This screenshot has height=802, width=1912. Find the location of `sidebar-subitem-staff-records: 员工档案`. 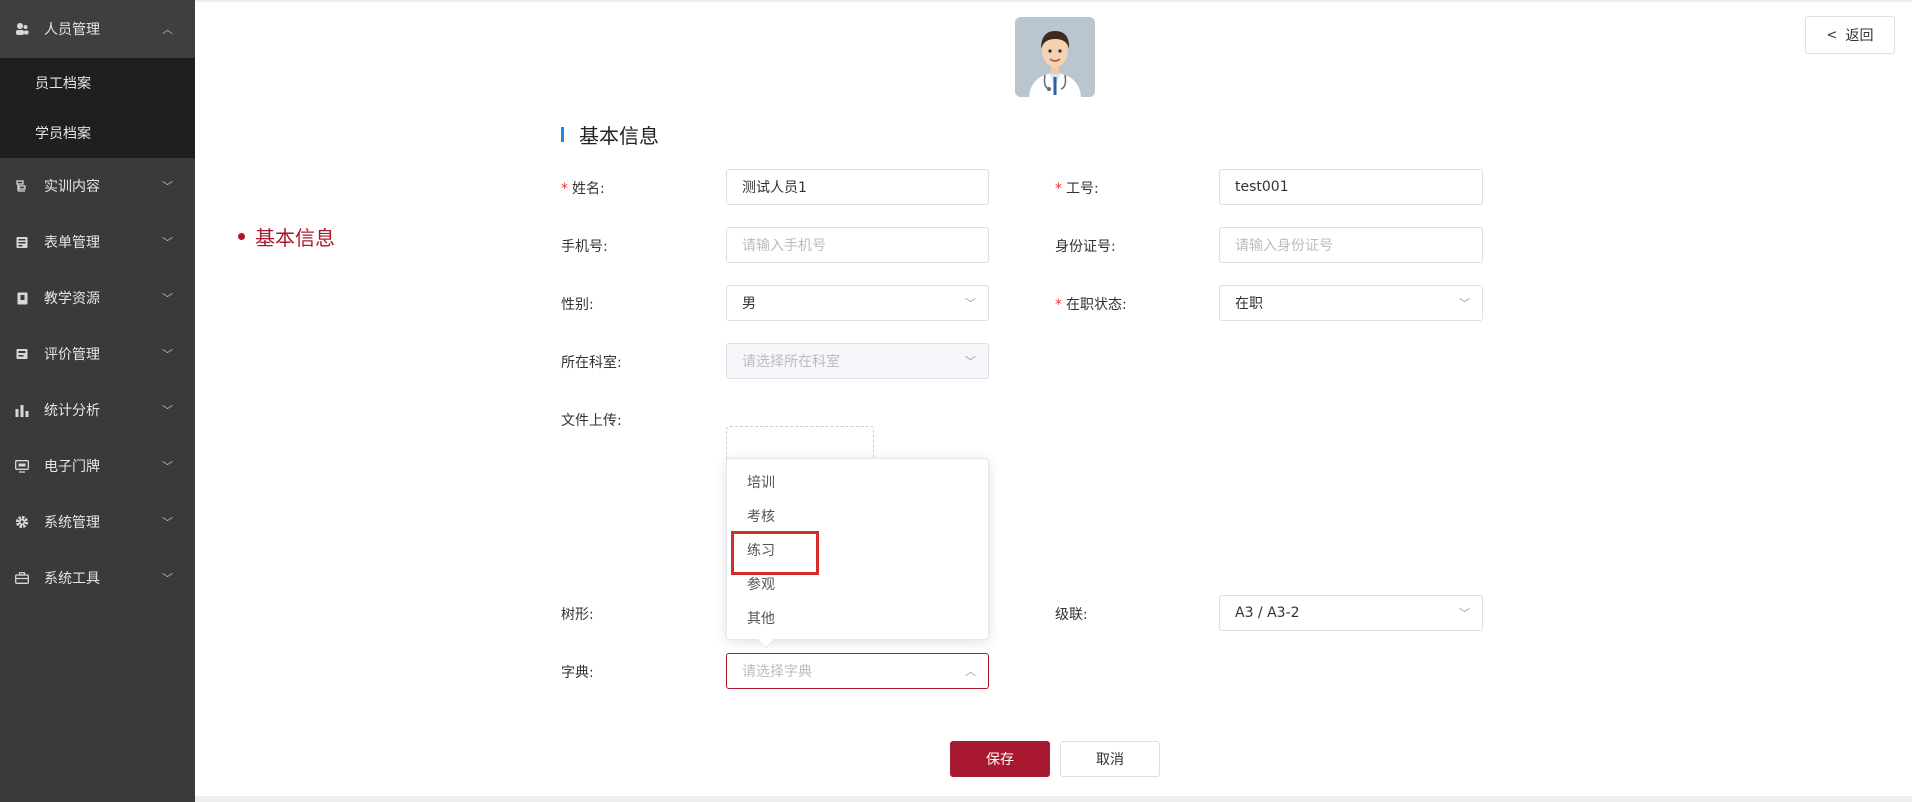

sidebar-subitem-staff-records: 员工档案 is located at coordinates (97, 83).